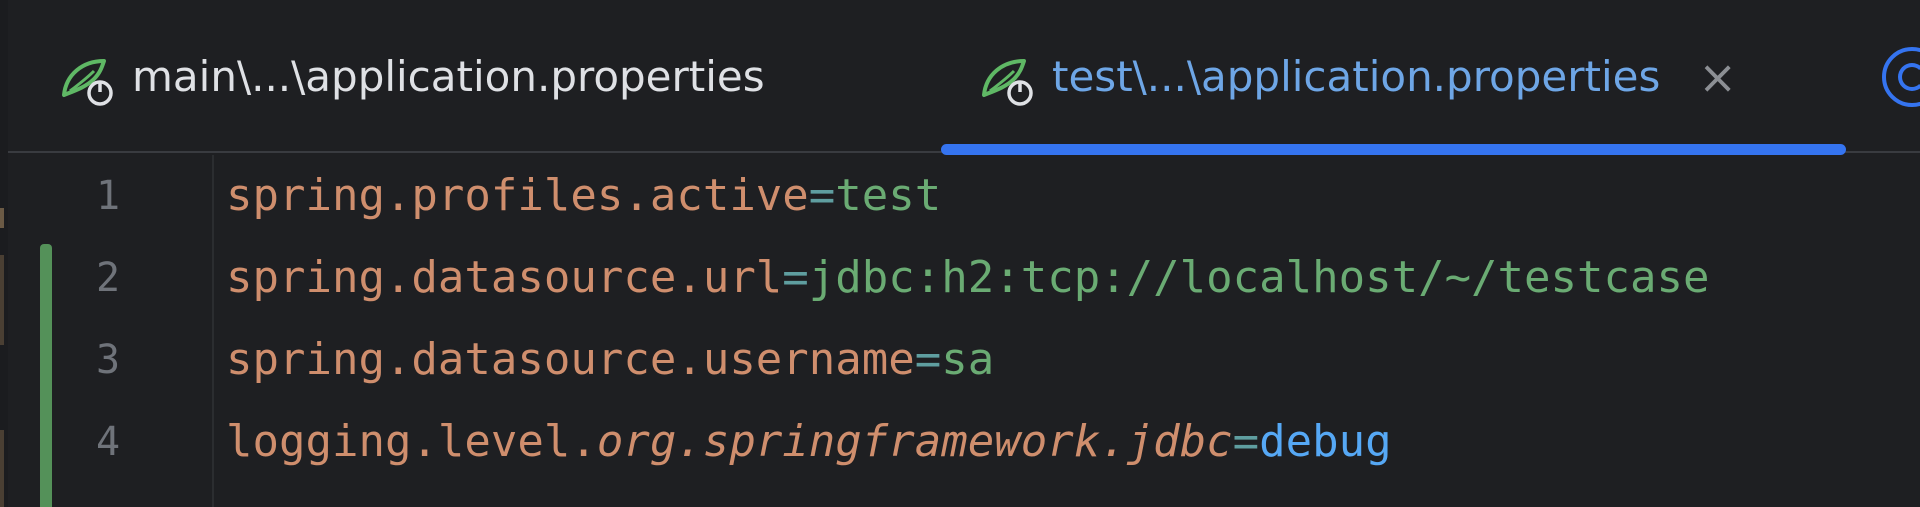 Image resolution: width=1920 pixels, height=507 pixels. I want to click on property-key: spring.datasource.username, so click(570, 359).